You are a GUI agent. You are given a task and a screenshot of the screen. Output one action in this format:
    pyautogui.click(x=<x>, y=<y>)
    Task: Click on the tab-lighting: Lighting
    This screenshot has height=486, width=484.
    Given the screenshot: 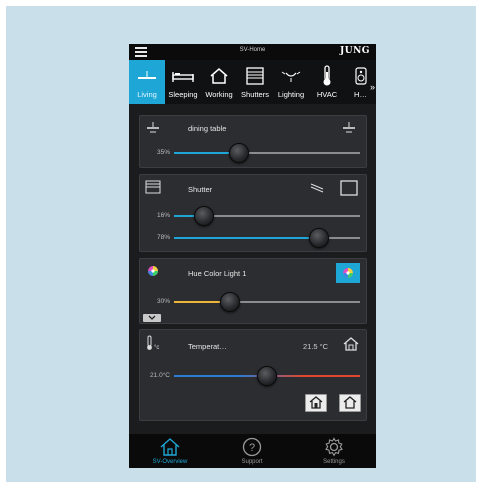 What is the action you would take?
    pyautogui.click(x=291, y=82)
    